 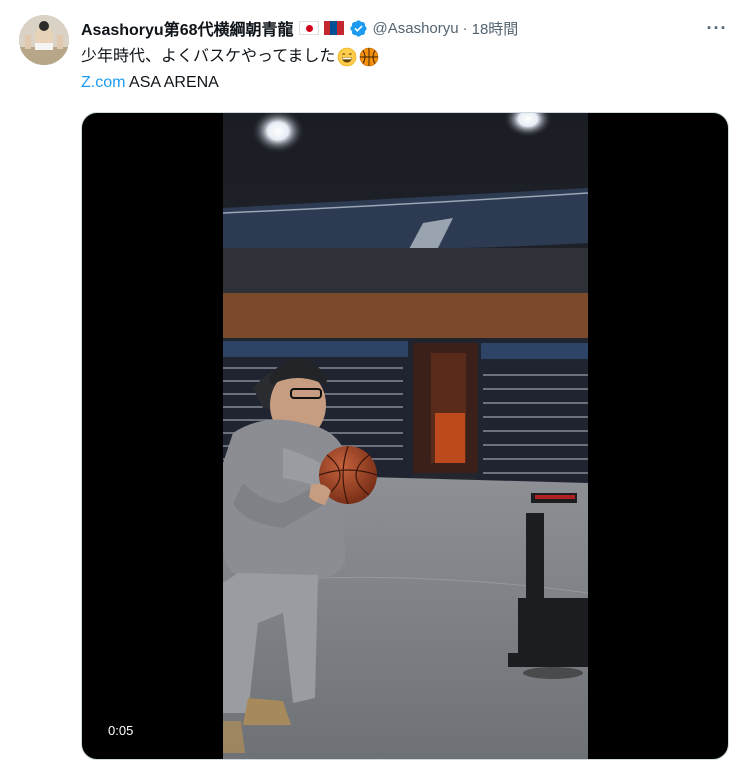 I want to click on zcom-link: Z.com, so click(x=103, y=82).